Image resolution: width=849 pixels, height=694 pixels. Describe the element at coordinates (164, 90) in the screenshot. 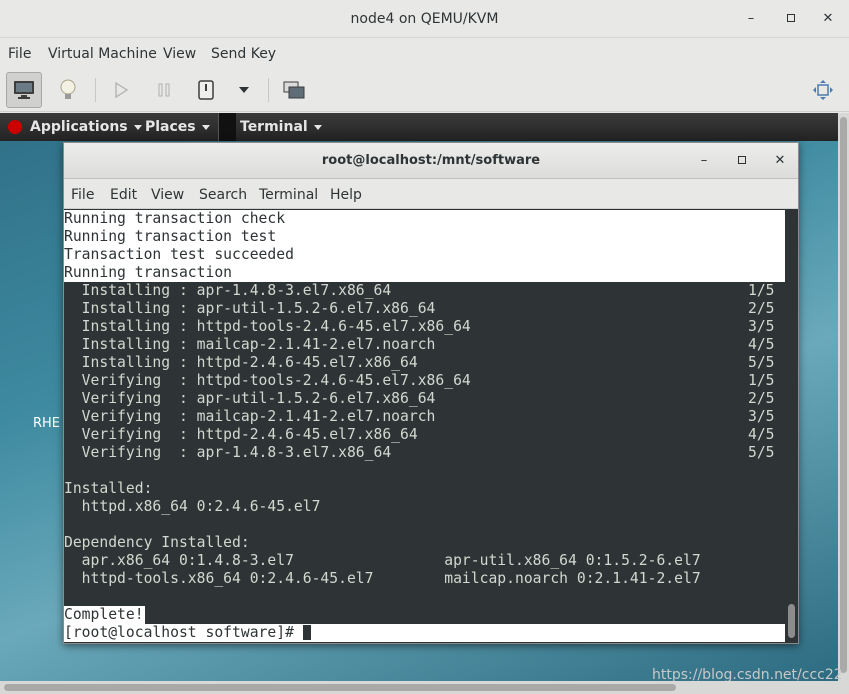

I see `pause-icon` at that location.